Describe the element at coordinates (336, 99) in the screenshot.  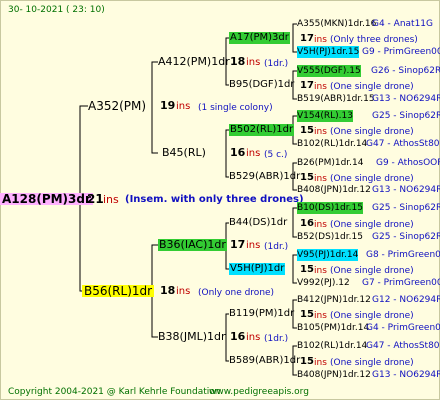
I see `g4-queen-name: B519(ABR)1dr.15` at that location.